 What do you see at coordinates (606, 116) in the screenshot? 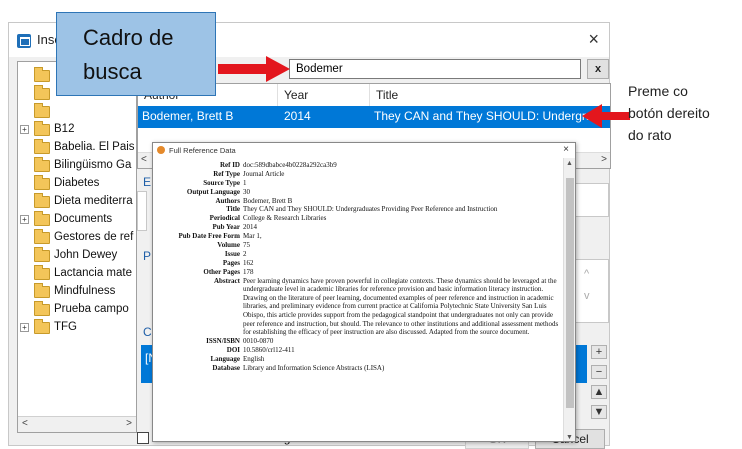
I see `arrow-to-row-icon` at bounding box center [606, 116].